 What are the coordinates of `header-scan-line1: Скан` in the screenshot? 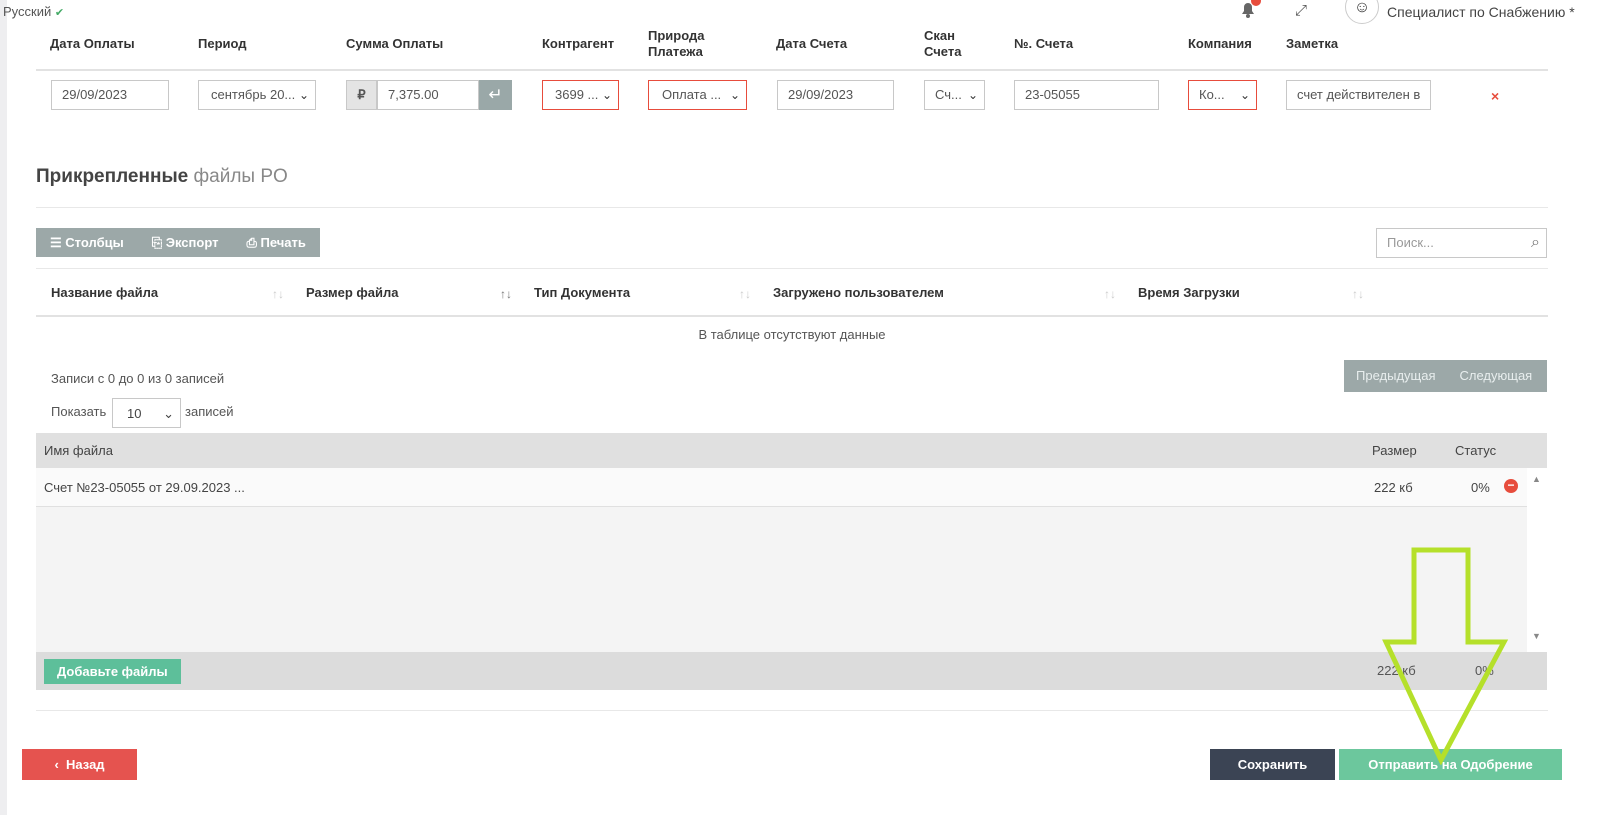 It's located at (939, 35).